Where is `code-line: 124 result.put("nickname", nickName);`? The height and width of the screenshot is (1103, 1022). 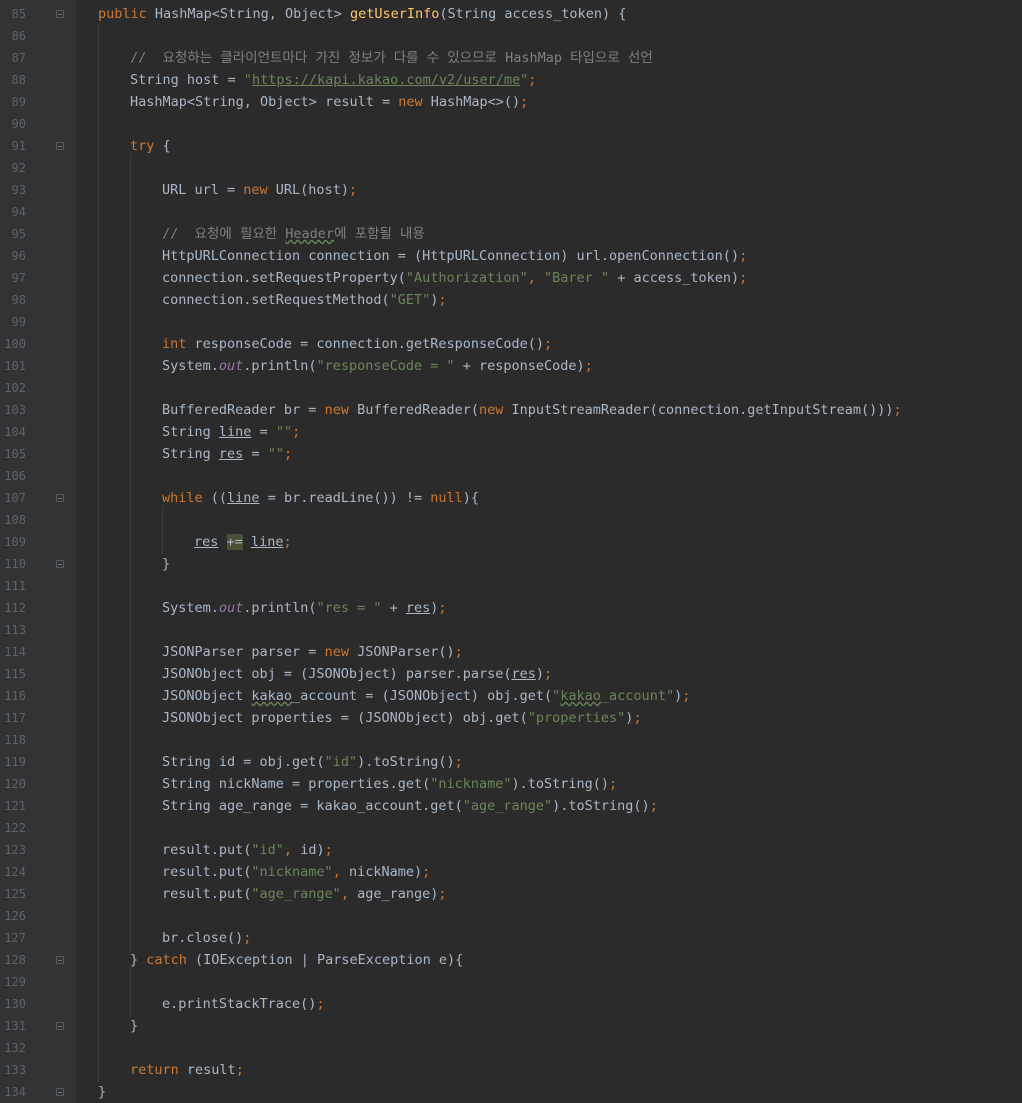
code-line: 124 result.put("nickname", nickName); is located at coordinates (511, 872).